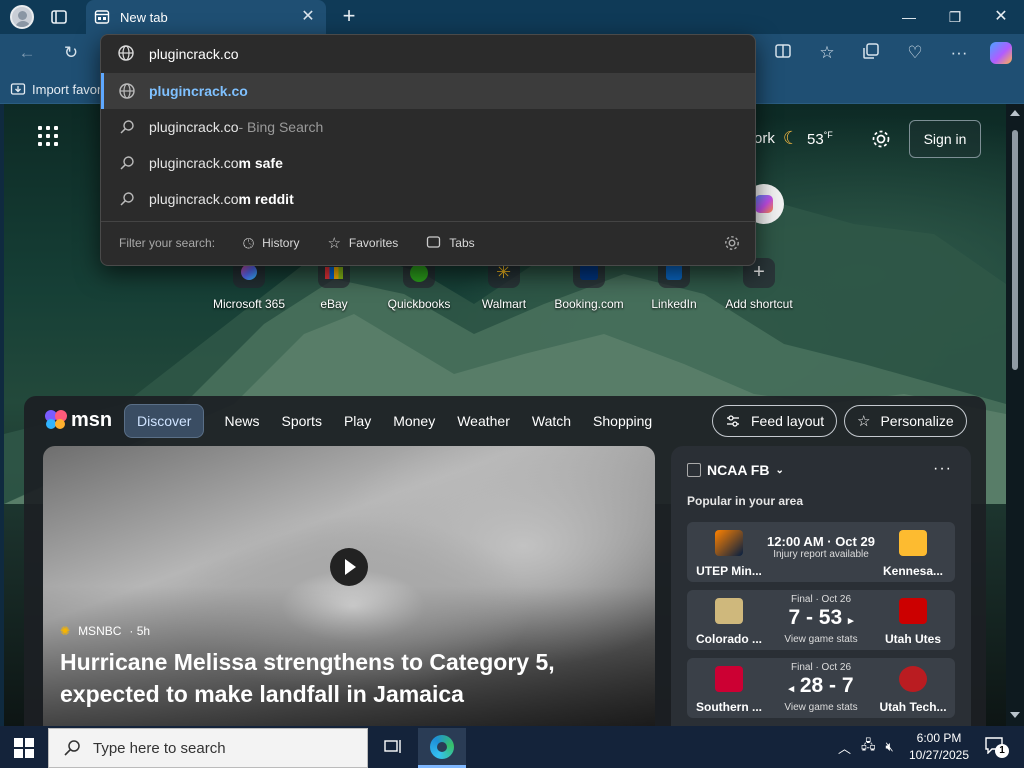 This screenshot has height=768, width=1024. Describe the element at coordinates (260, 163) in the screenshot. I see `suggestion-suffix: m safe` at that location.